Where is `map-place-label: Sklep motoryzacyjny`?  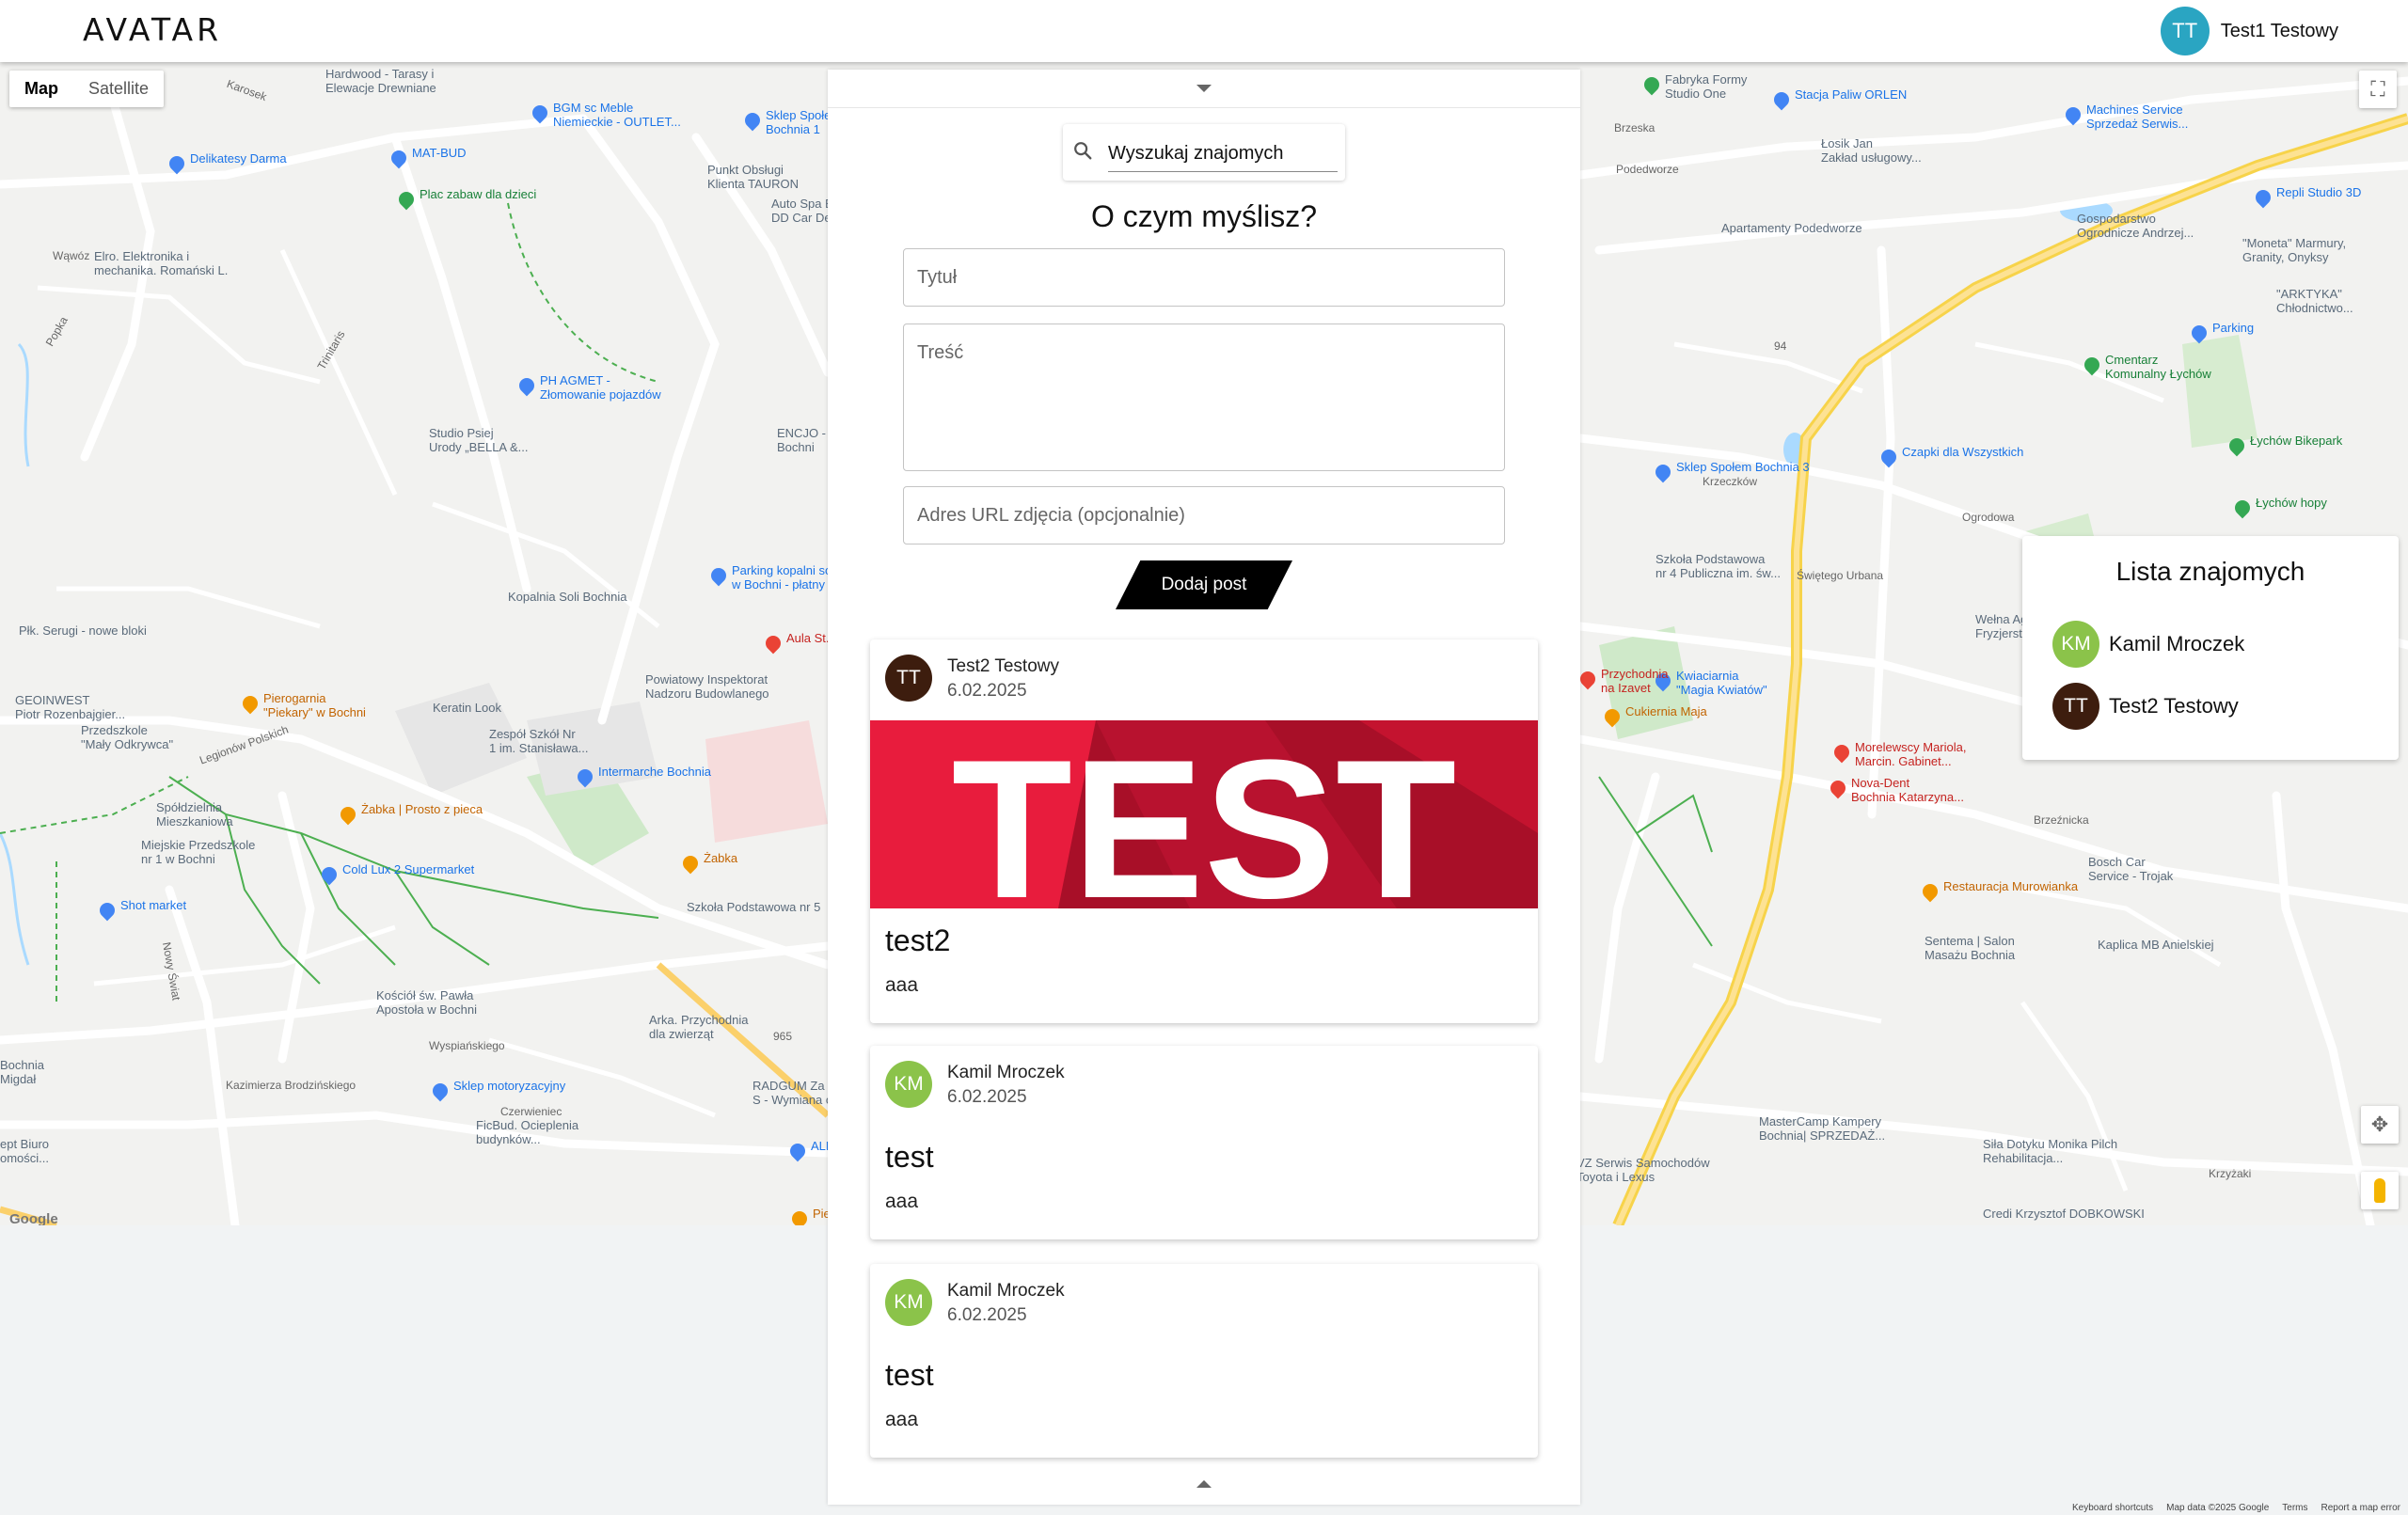
map-place-label: Sklep motoryzacyjny is located at coordinates (509, 1086).